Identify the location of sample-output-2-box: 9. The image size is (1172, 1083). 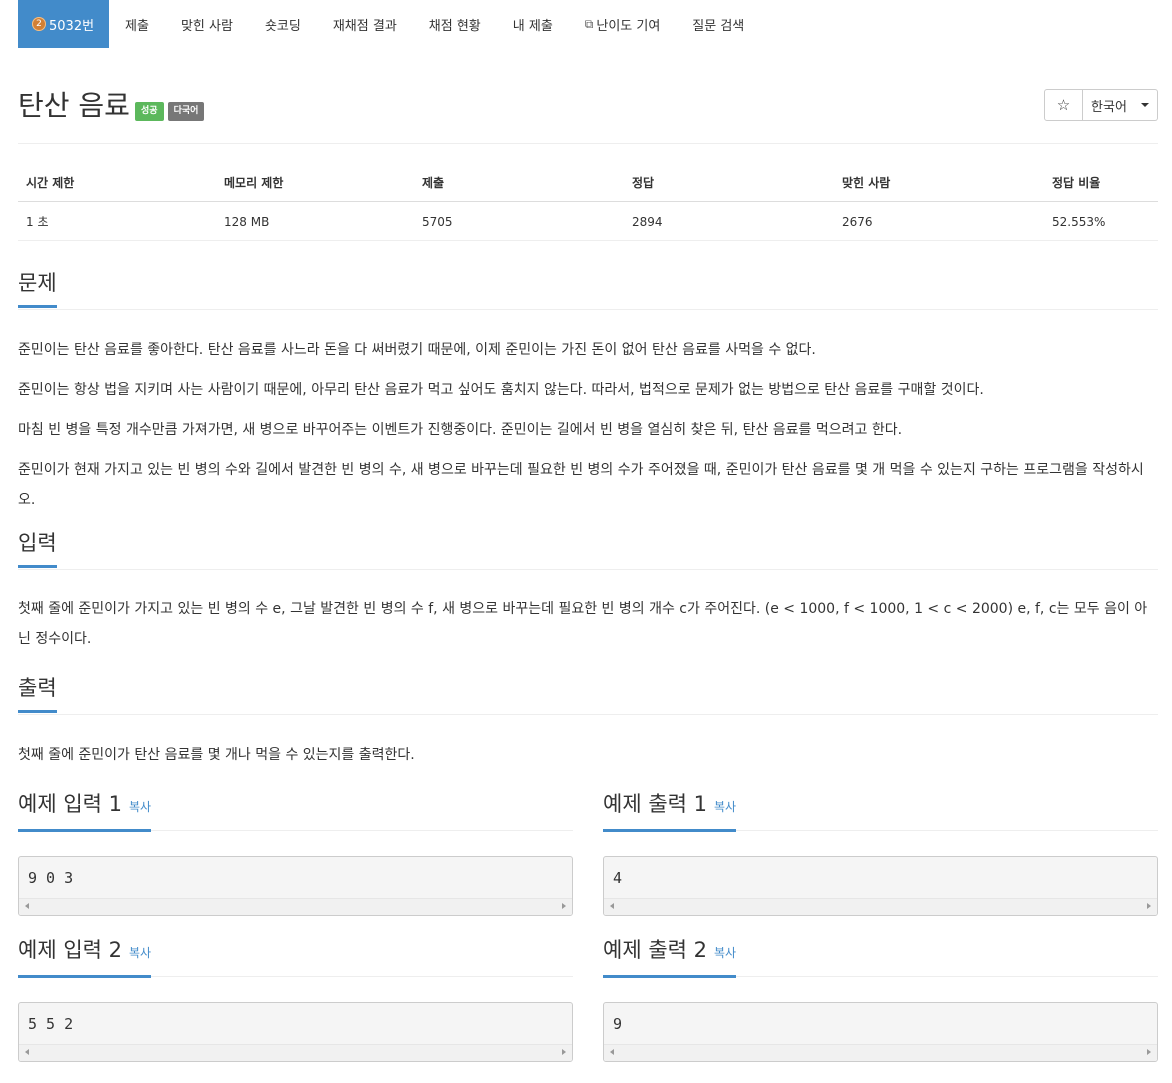
(880, 1032).